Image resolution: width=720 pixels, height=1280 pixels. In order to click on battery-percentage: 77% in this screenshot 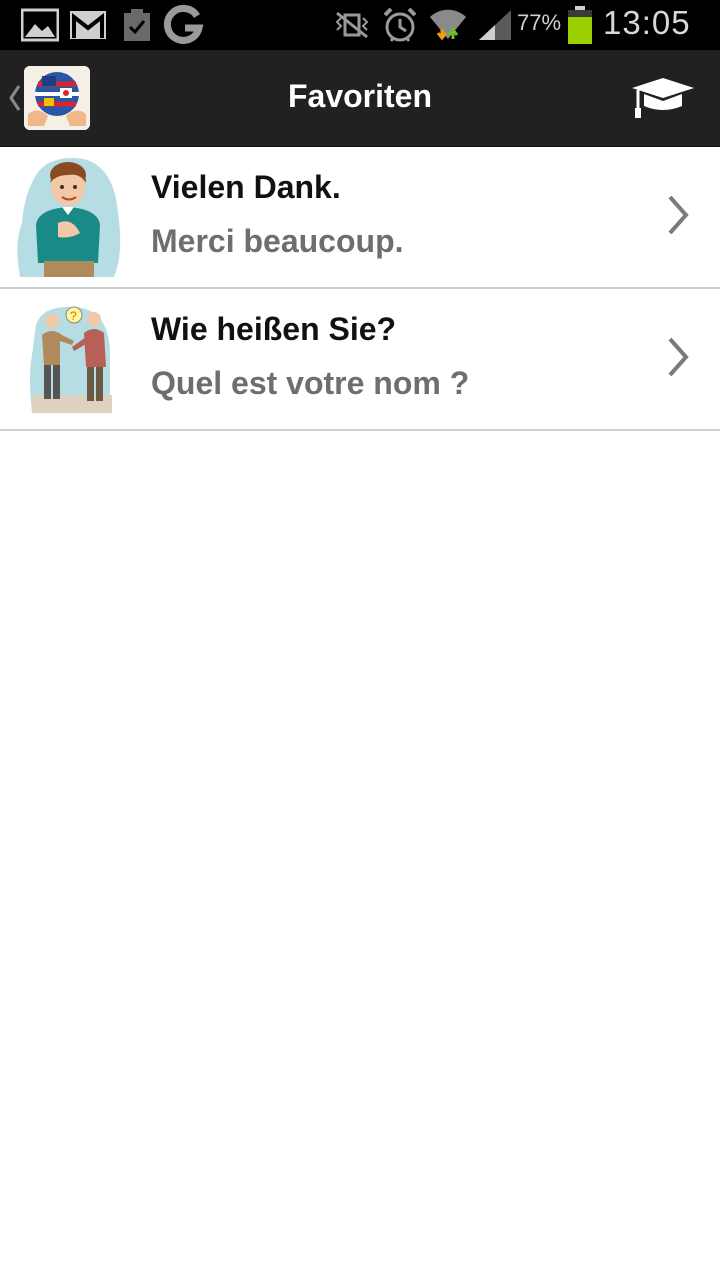, I will do `click(539, 22)`.